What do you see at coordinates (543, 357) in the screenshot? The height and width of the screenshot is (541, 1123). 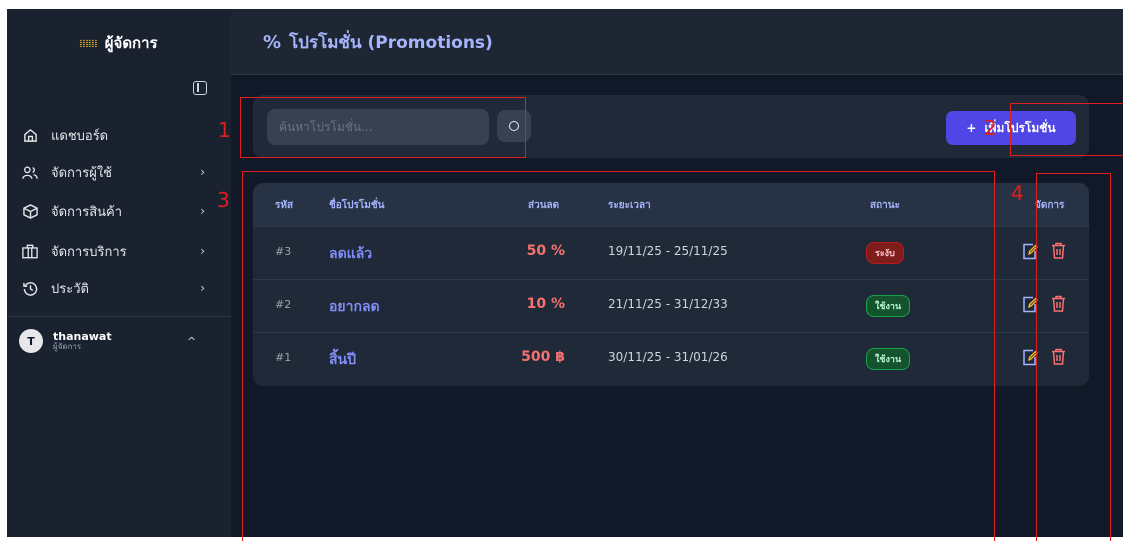 I see `cell-discount: 500 ฿` at bounding box center [543, 357].